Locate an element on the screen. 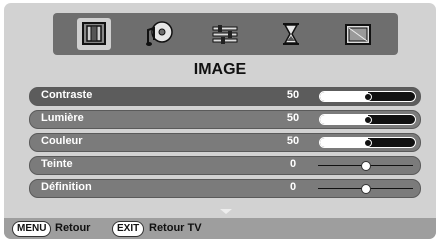 Image resolution: width=441 pixels, height=243 pixels. setting-row: Teinte 0 is located at coordinates (225, 165).